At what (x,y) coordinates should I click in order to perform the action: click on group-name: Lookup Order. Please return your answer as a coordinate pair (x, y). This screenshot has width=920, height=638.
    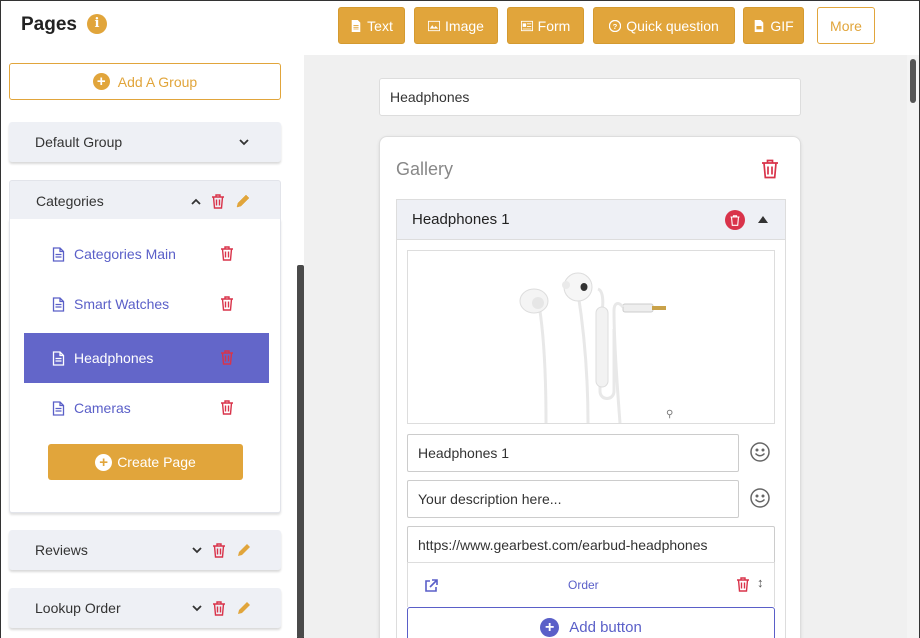
    Looking at the image, I should click on (78, 608).